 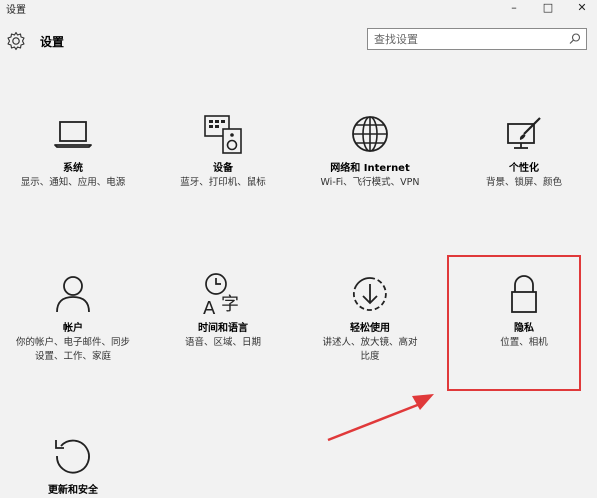 What do you see at coordinates (73, 182) in the screenshot?
I see `tile-system-desc: 显示、通知、应用、电源` at bounding box center [73, 182].